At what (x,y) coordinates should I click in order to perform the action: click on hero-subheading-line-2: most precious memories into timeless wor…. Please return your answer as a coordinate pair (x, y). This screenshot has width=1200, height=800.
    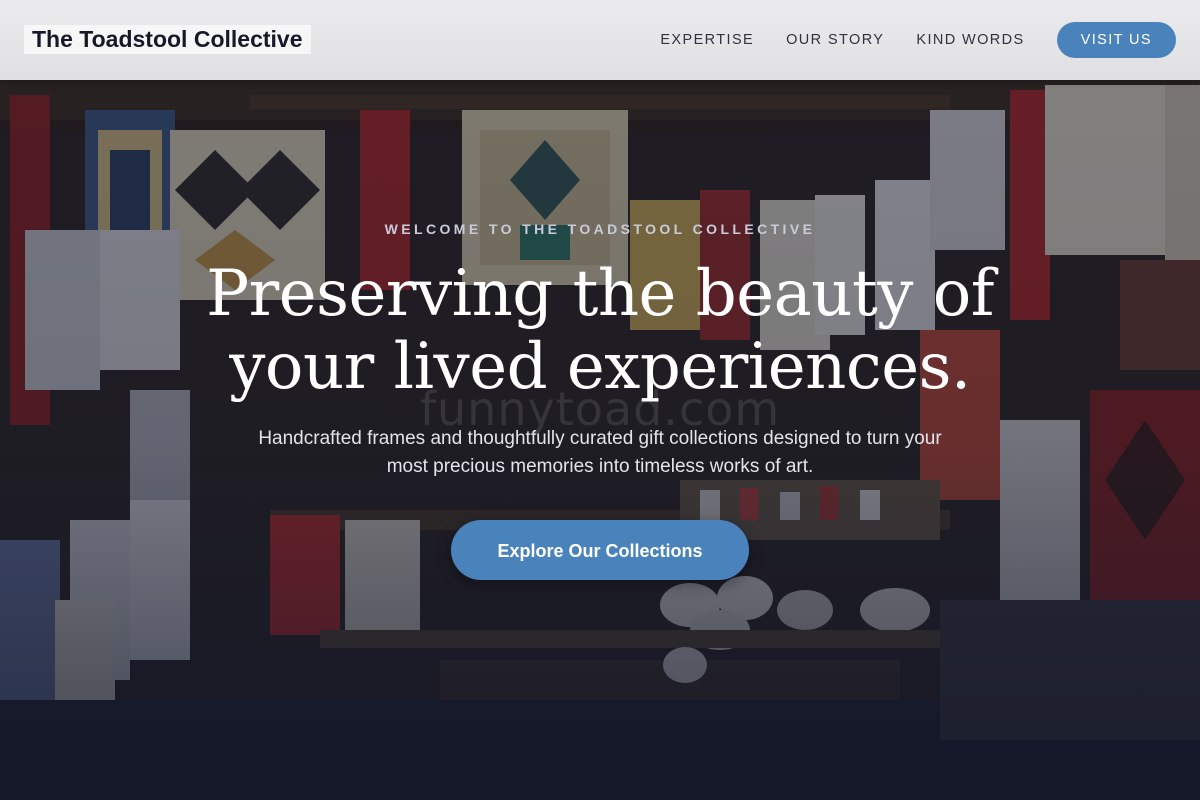
    Looking at the image, I should click on (600, 466).